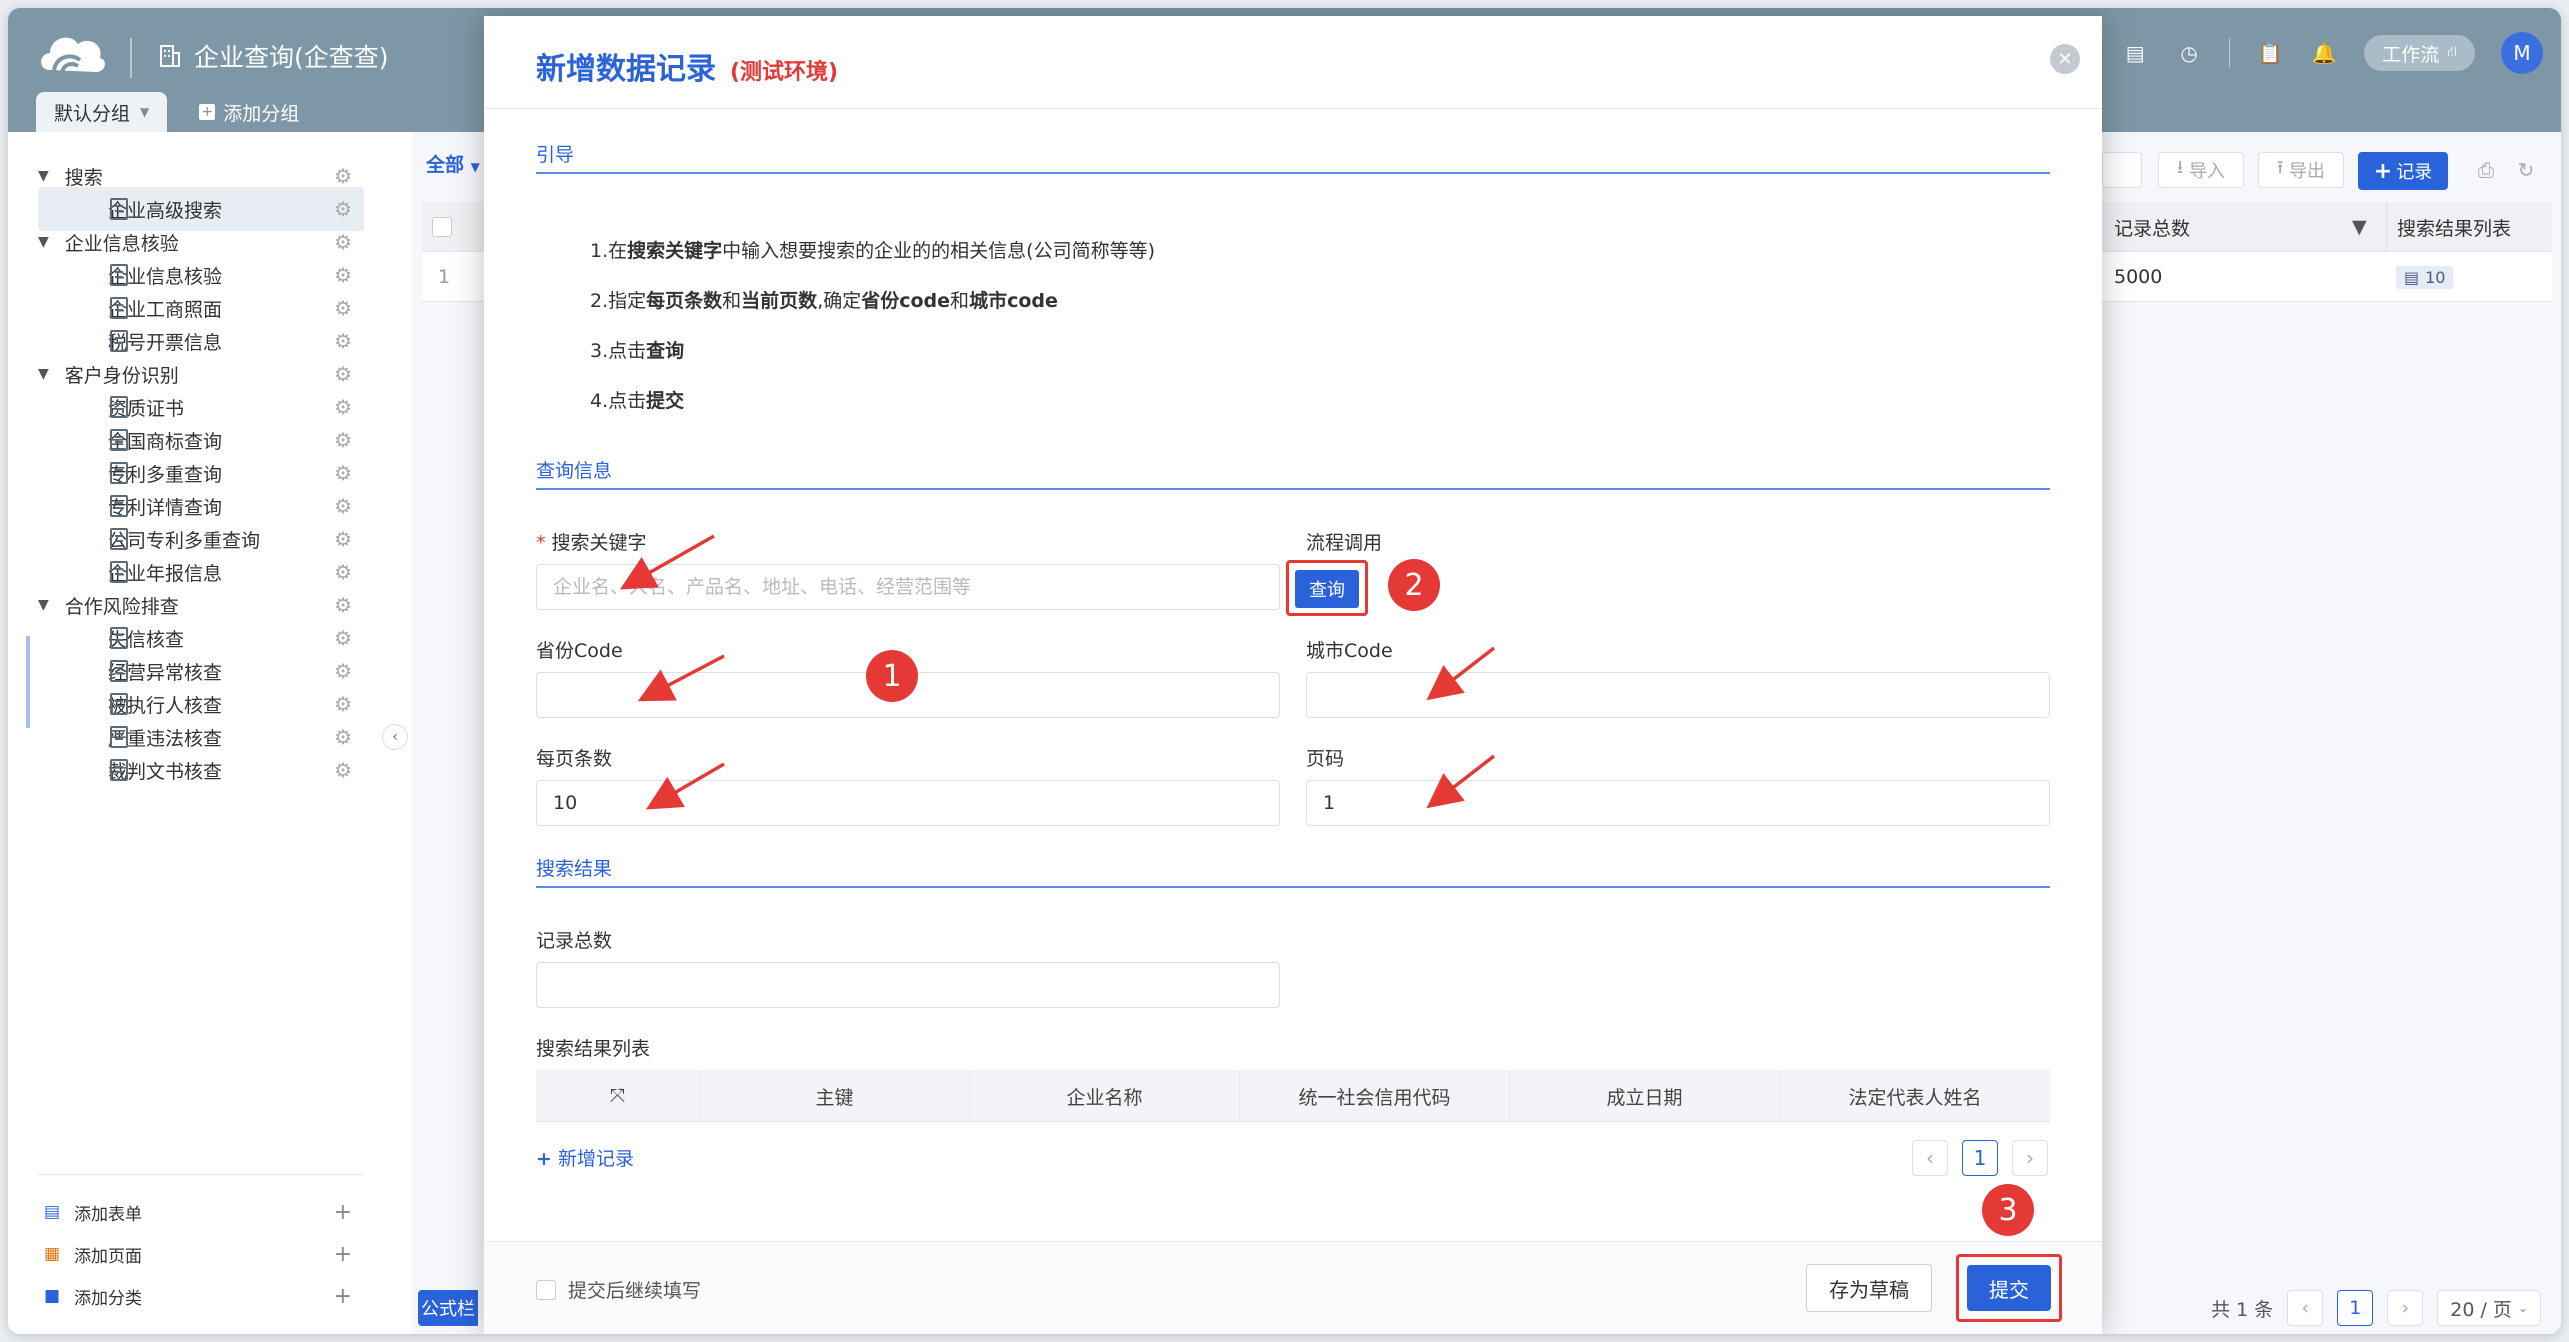 This screenshot has width=2569, height=1342. I want to click on save-draft-button: 存为草稿, so click(1869, 1288).